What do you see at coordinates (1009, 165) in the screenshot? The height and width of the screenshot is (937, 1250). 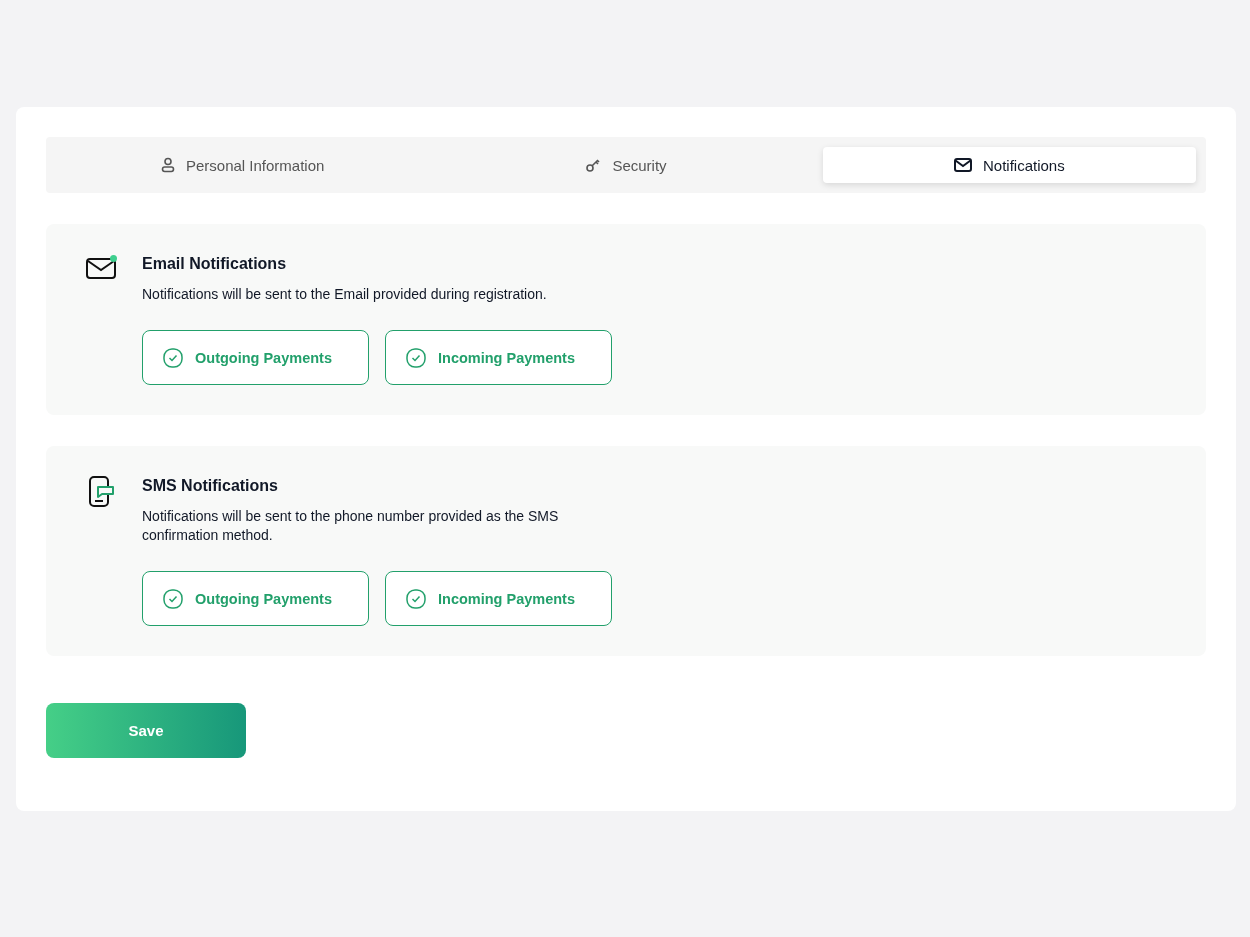 I see `tab: Notifications` at bounding box center [1009, 165].